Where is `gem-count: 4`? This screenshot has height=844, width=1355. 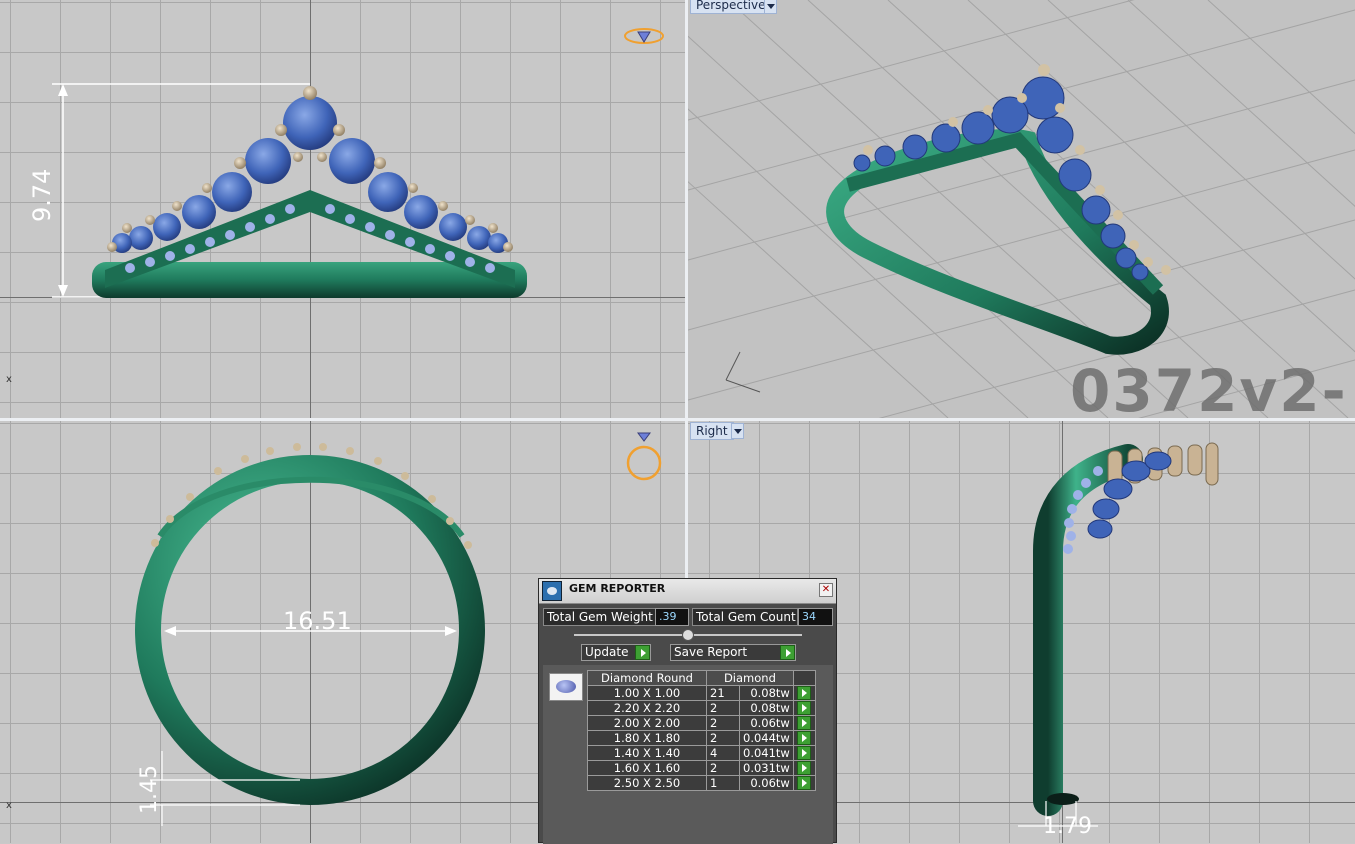 gem-count: 4 is located at coordinates (723, 753).